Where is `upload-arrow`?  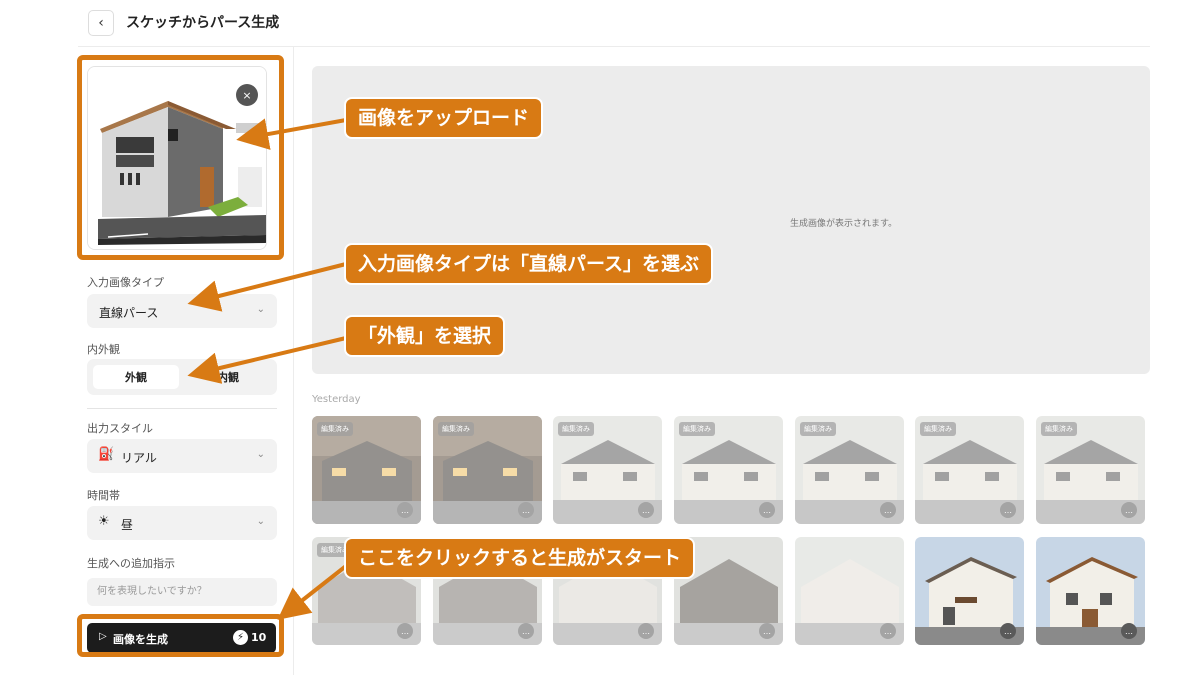
upload-arrow is located at coordinates (291, 134).